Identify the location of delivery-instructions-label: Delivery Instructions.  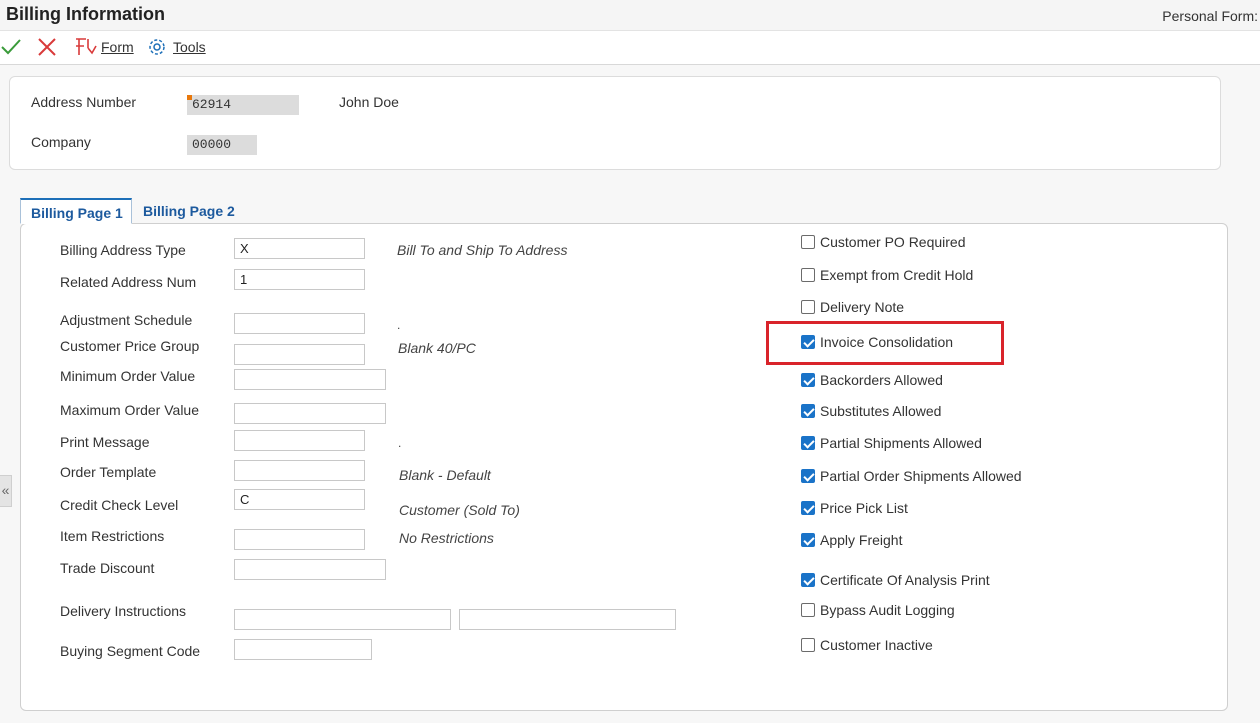
(123, 611).